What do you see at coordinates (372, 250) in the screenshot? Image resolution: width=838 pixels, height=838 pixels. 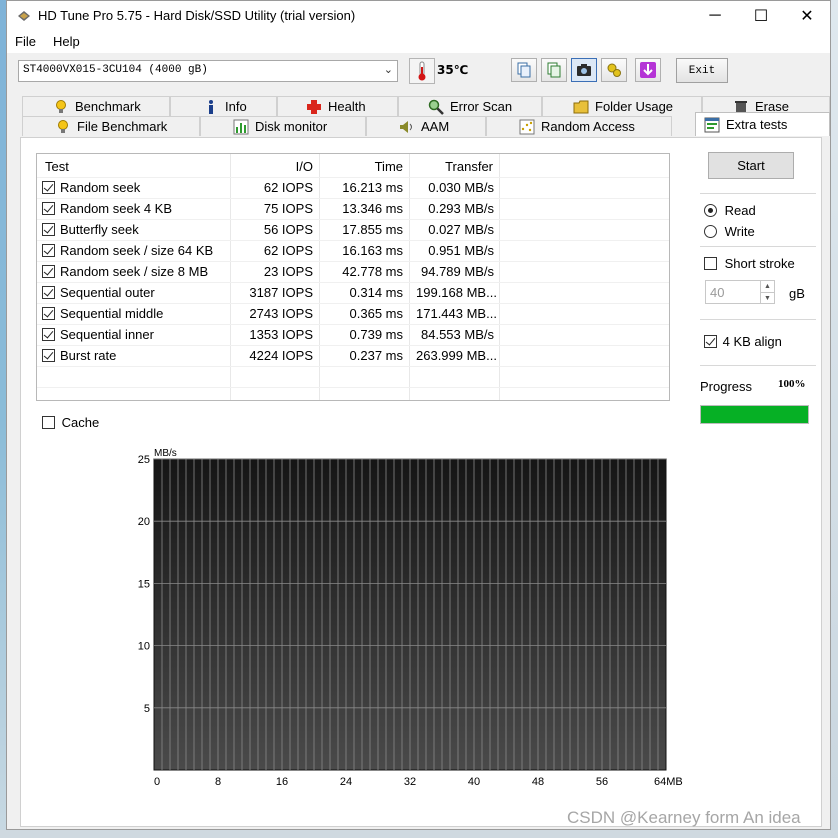 I see `row-time-value: 16.163 ms` at bounding box center [372, 250].